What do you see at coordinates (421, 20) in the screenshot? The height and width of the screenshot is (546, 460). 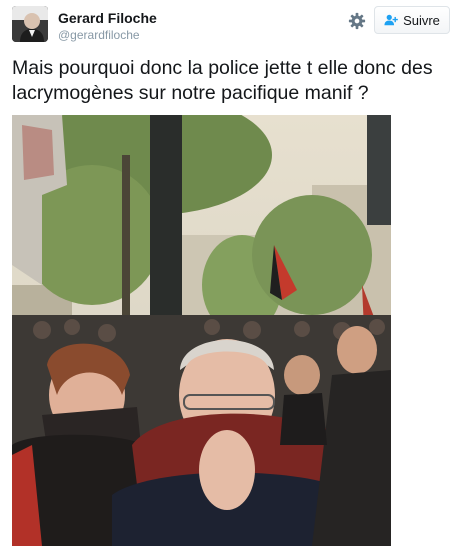 I see `follow-label: Suivre` at bounding box center [421, 20].